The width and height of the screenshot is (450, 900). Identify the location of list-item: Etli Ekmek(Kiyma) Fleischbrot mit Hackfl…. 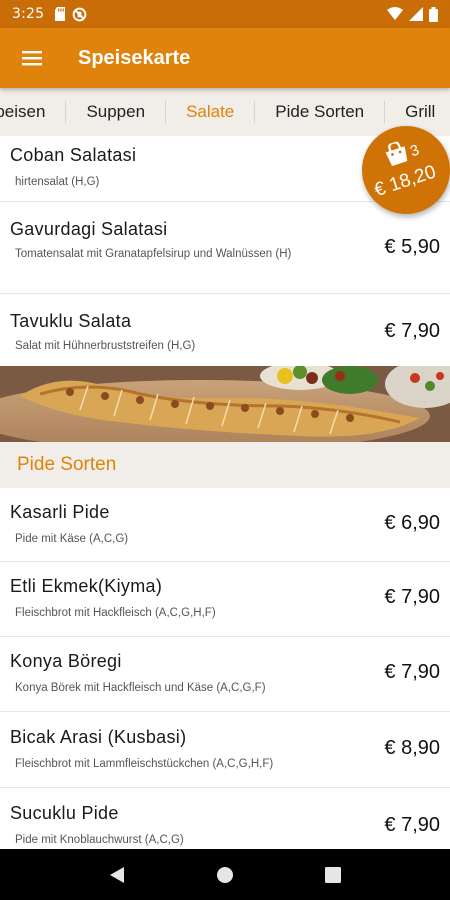
(225, 599).